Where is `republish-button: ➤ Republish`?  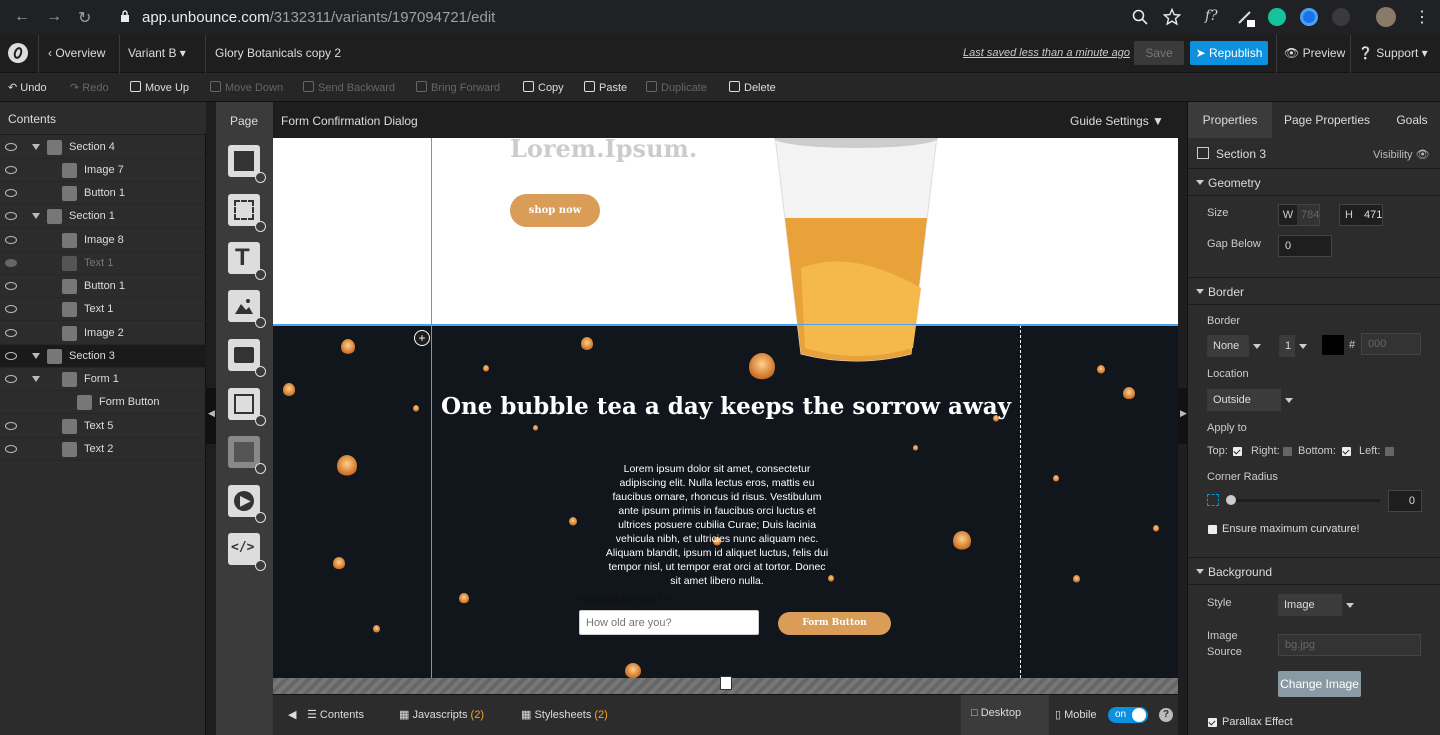 republish-button: ➤ Republish is located at coordinates (1229, 53).